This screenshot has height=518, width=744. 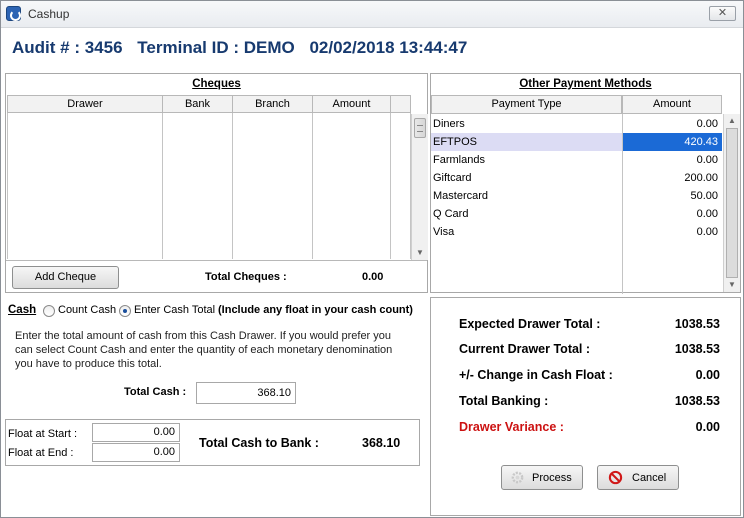 What do you see at coordinates (43, 434) in the screenshot?
I see `float-start-label: Float at Start :` at bounding box center [43, 434].